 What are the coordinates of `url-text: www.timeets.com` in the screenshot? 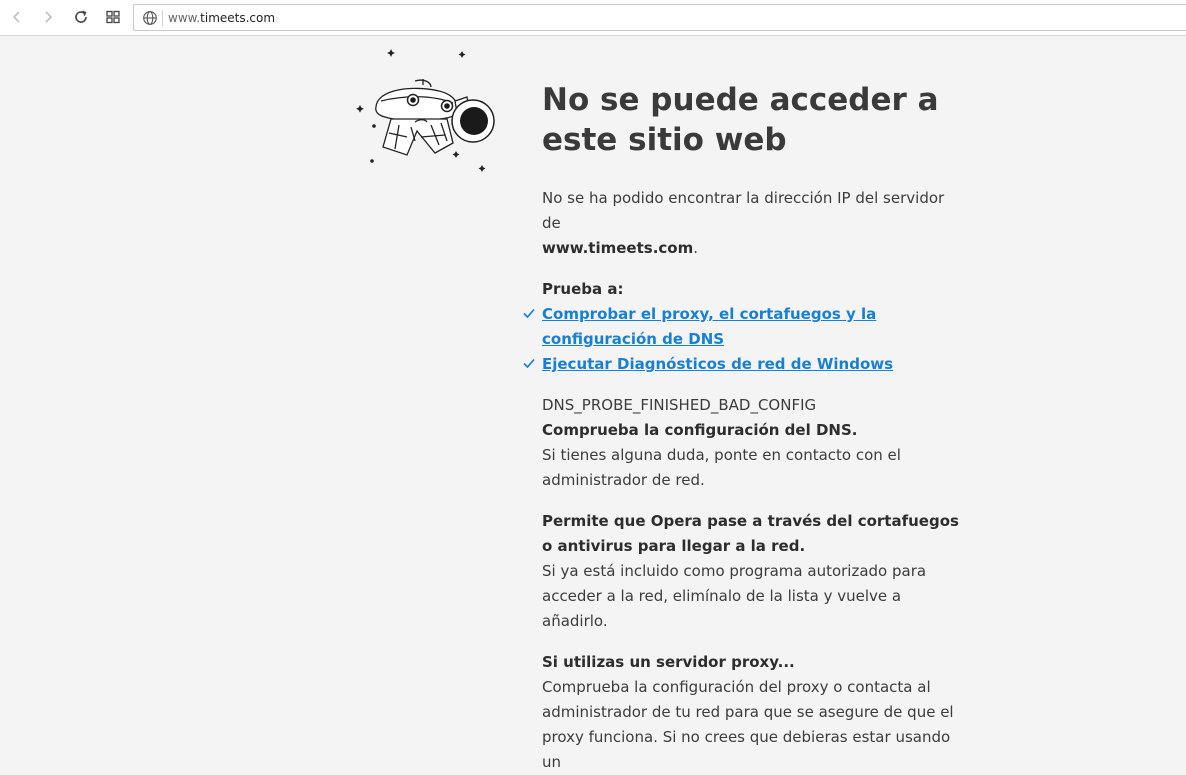 It's located at (221, 18).